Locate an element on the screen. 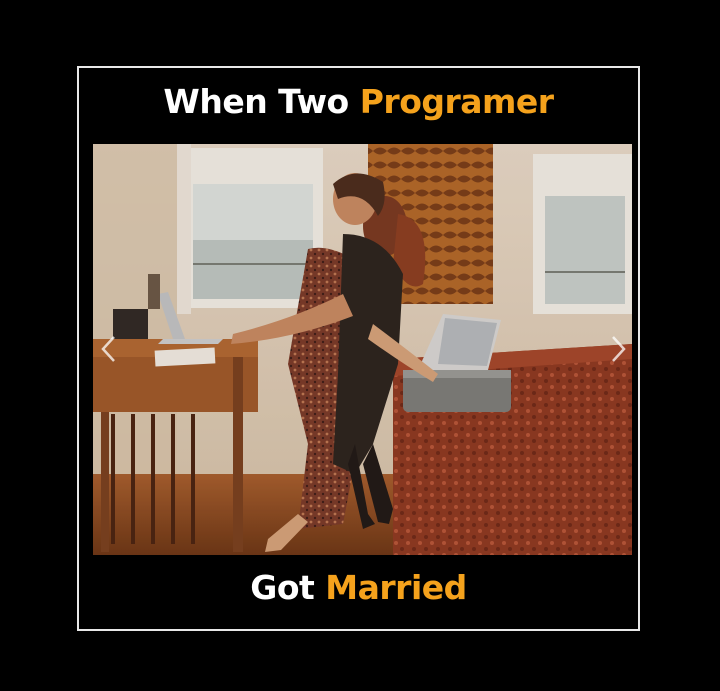 This screenshot has height=691, width=720. chevron-left-icon is located at coordinates (108, 349).